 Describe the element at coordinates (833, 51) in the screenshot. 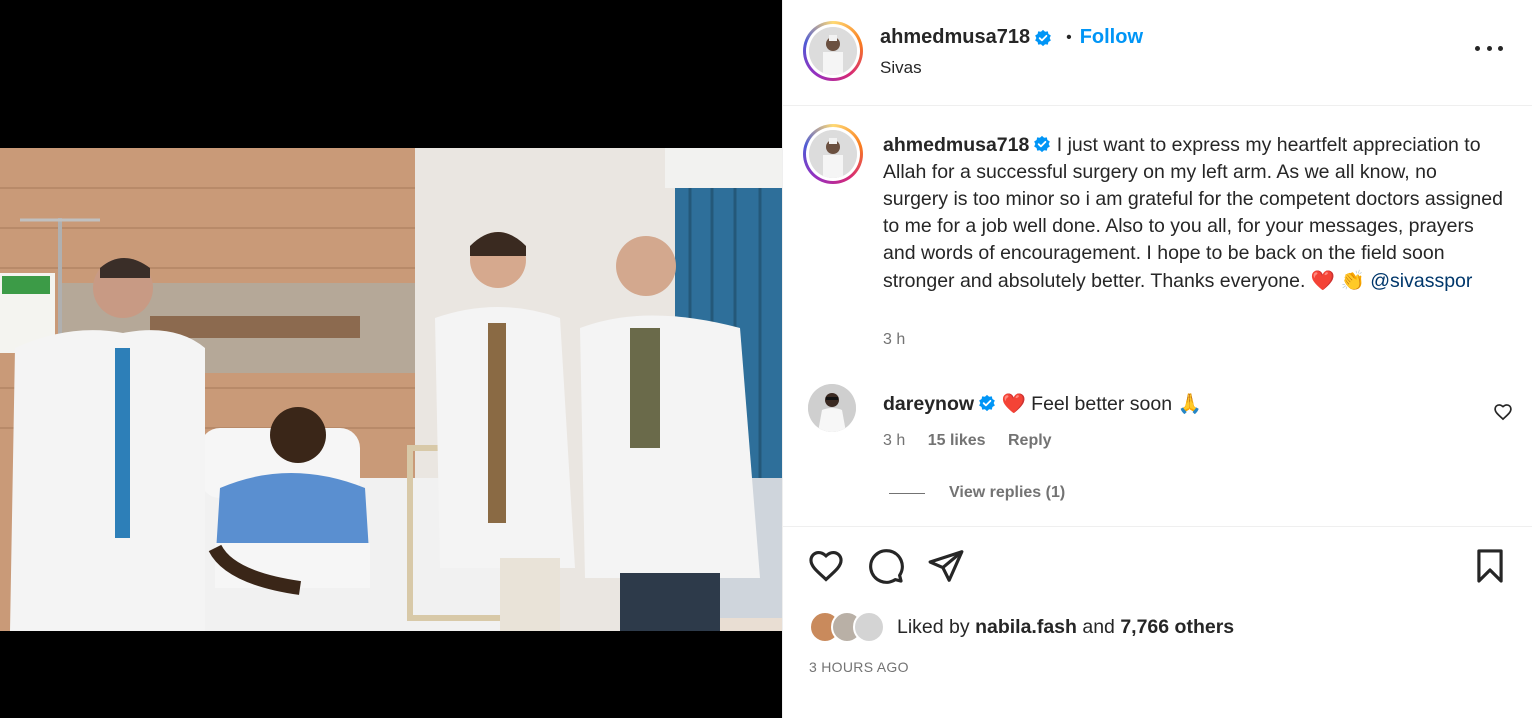

I see `author-avatar` at that location.